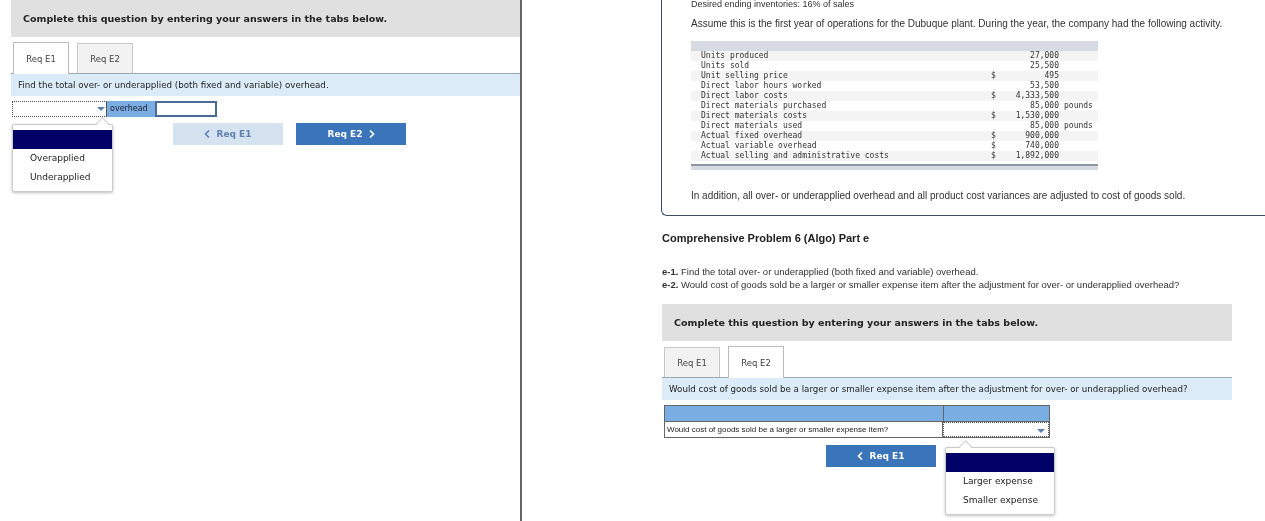 Image resolution: width=1265 pixels, height=521 pixels. I want to click on table-cell: Direct labor hours worked, so click(841, 86).